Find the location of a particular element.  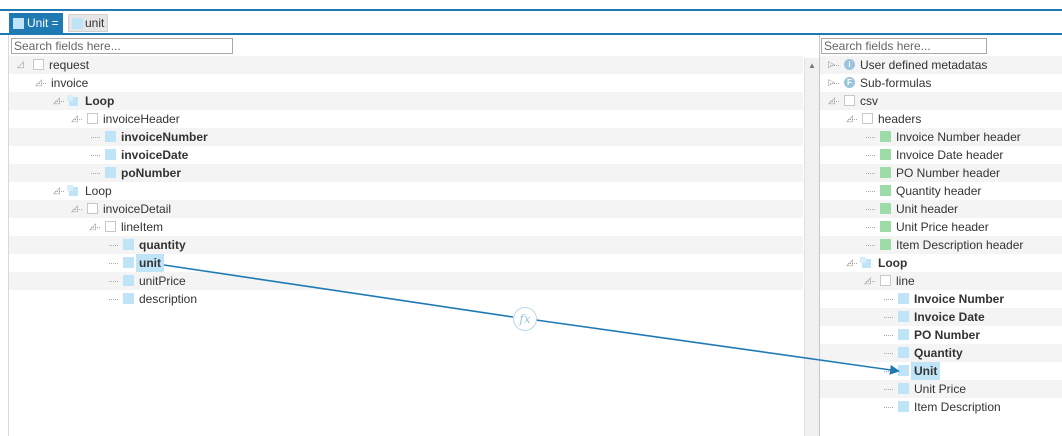

target-tree-row: ▷ F Sub-formulas is located at coordinates (941, 83).